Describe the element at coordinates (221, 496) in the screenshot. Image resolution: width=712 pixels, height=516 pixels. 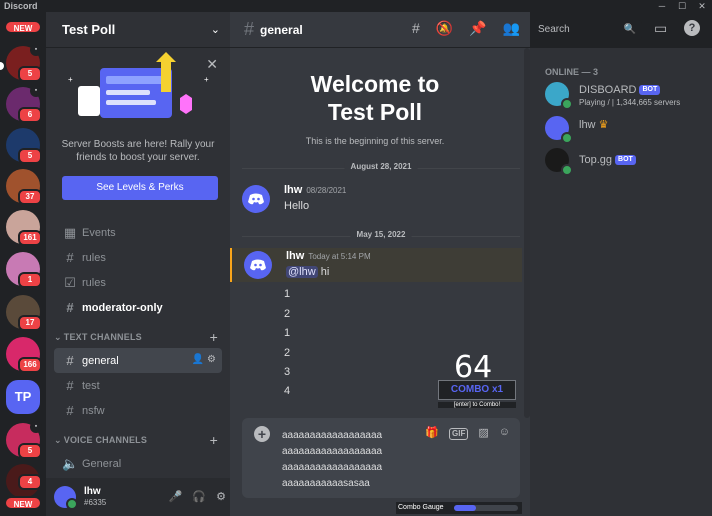
I see `gear-icon: ⚙` at that location.